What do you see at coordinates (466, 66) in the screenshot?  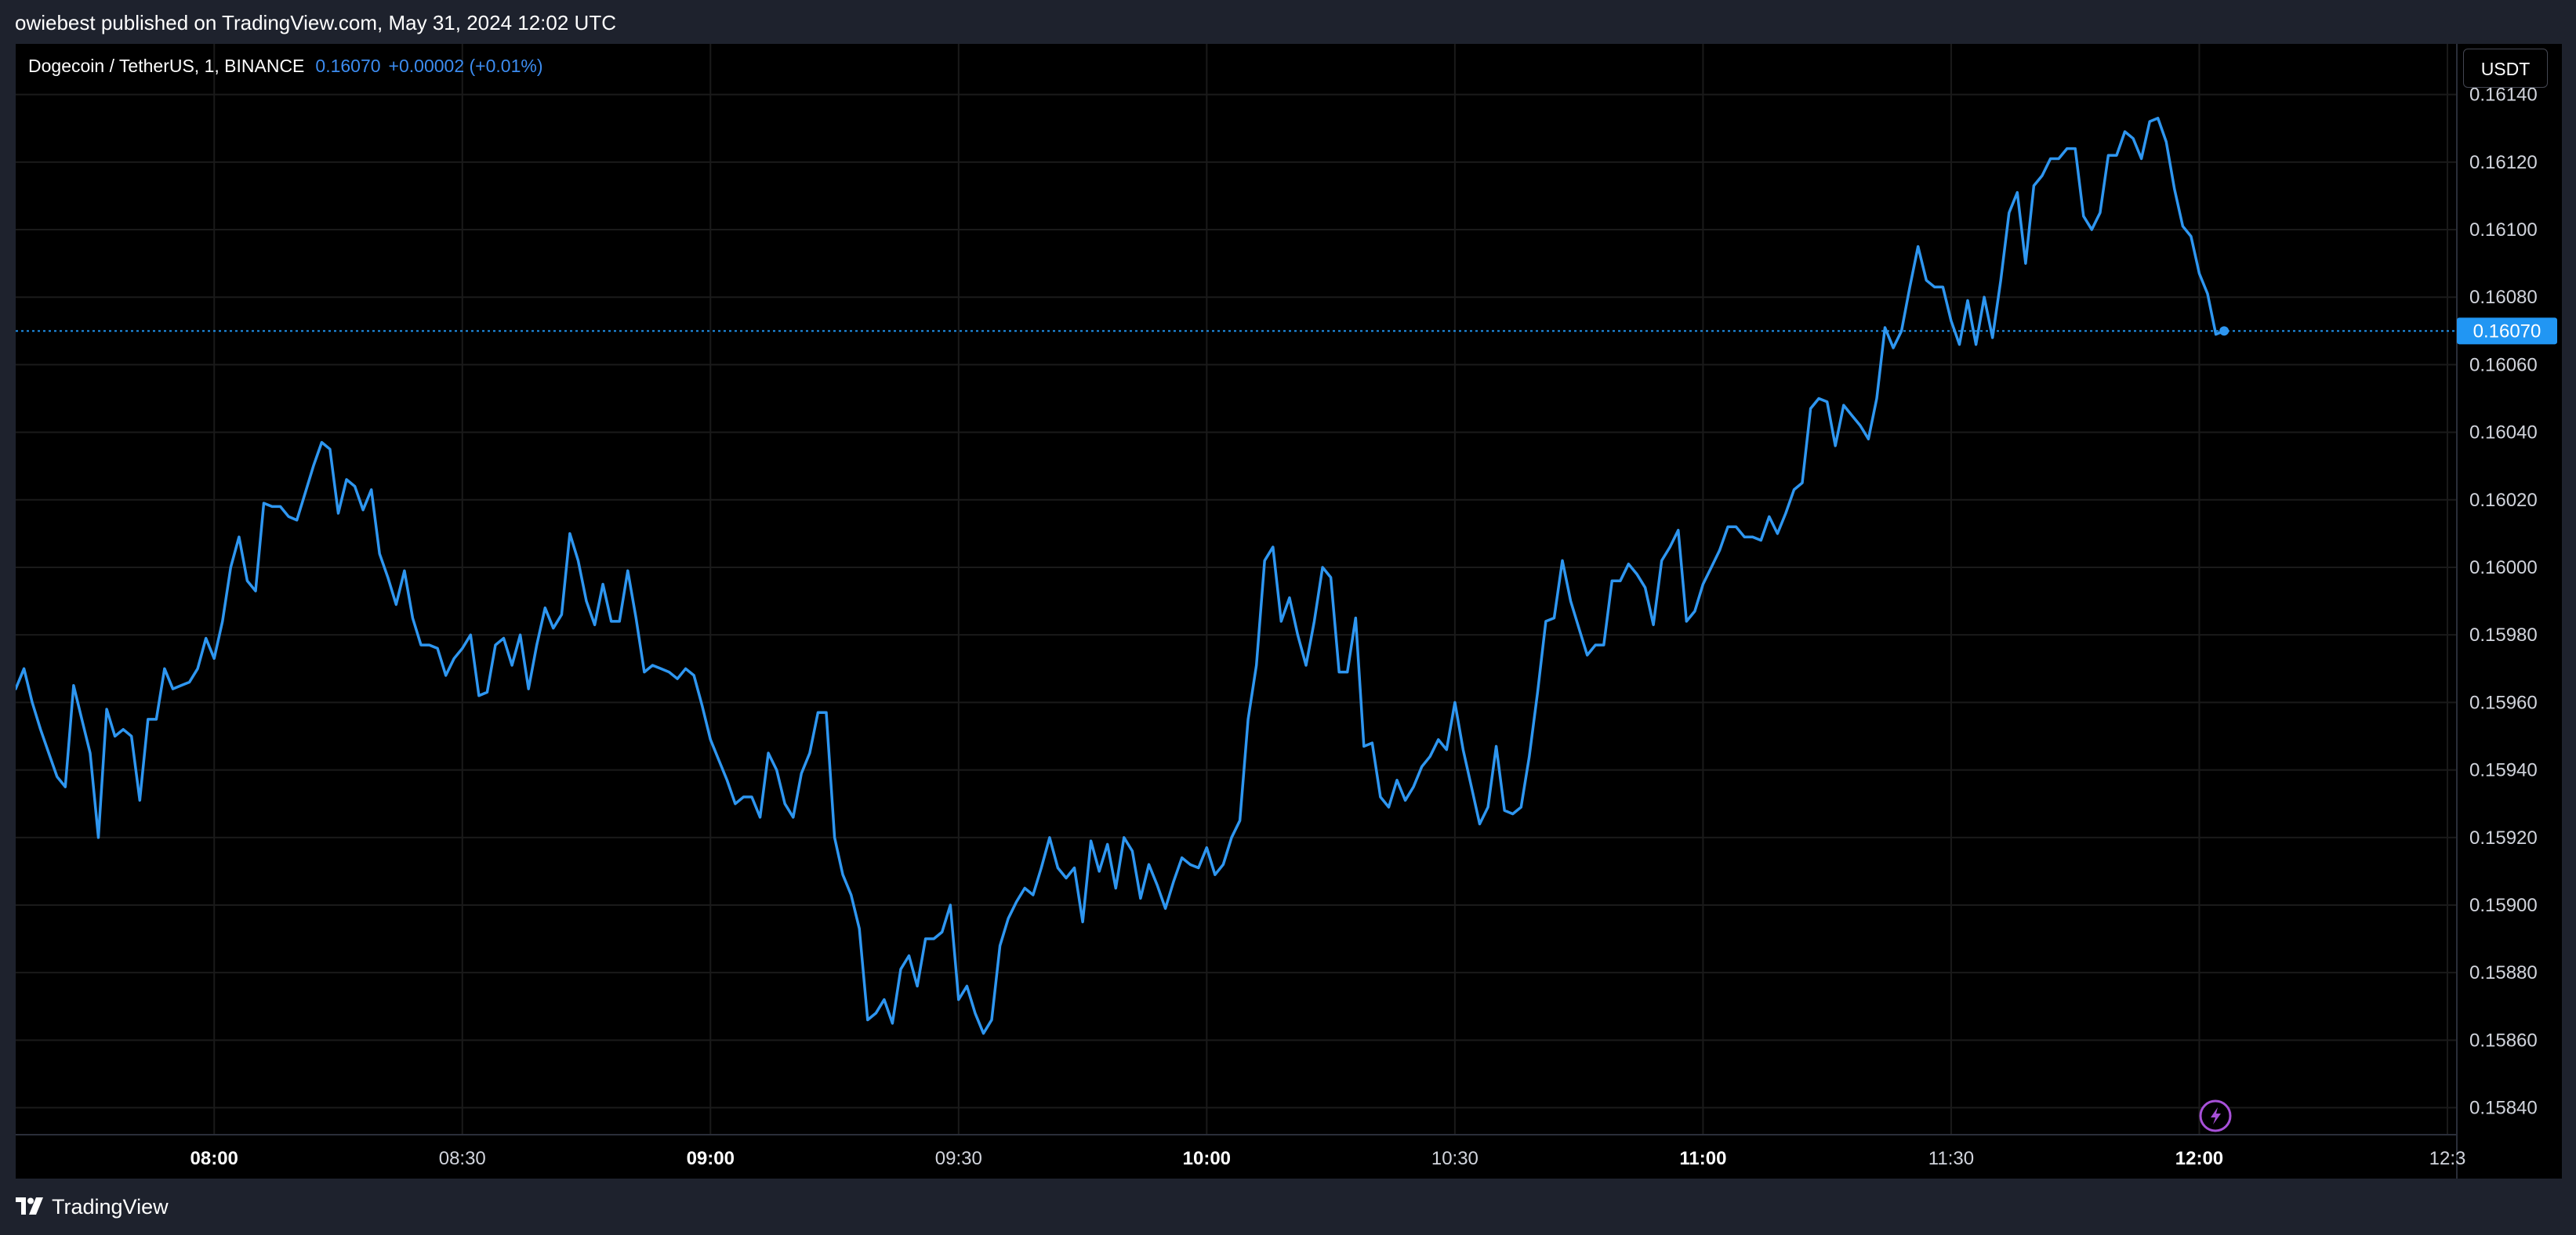 I see `legend-change: +0.00002 (+0.01%)` at bounding box center [466, 66].